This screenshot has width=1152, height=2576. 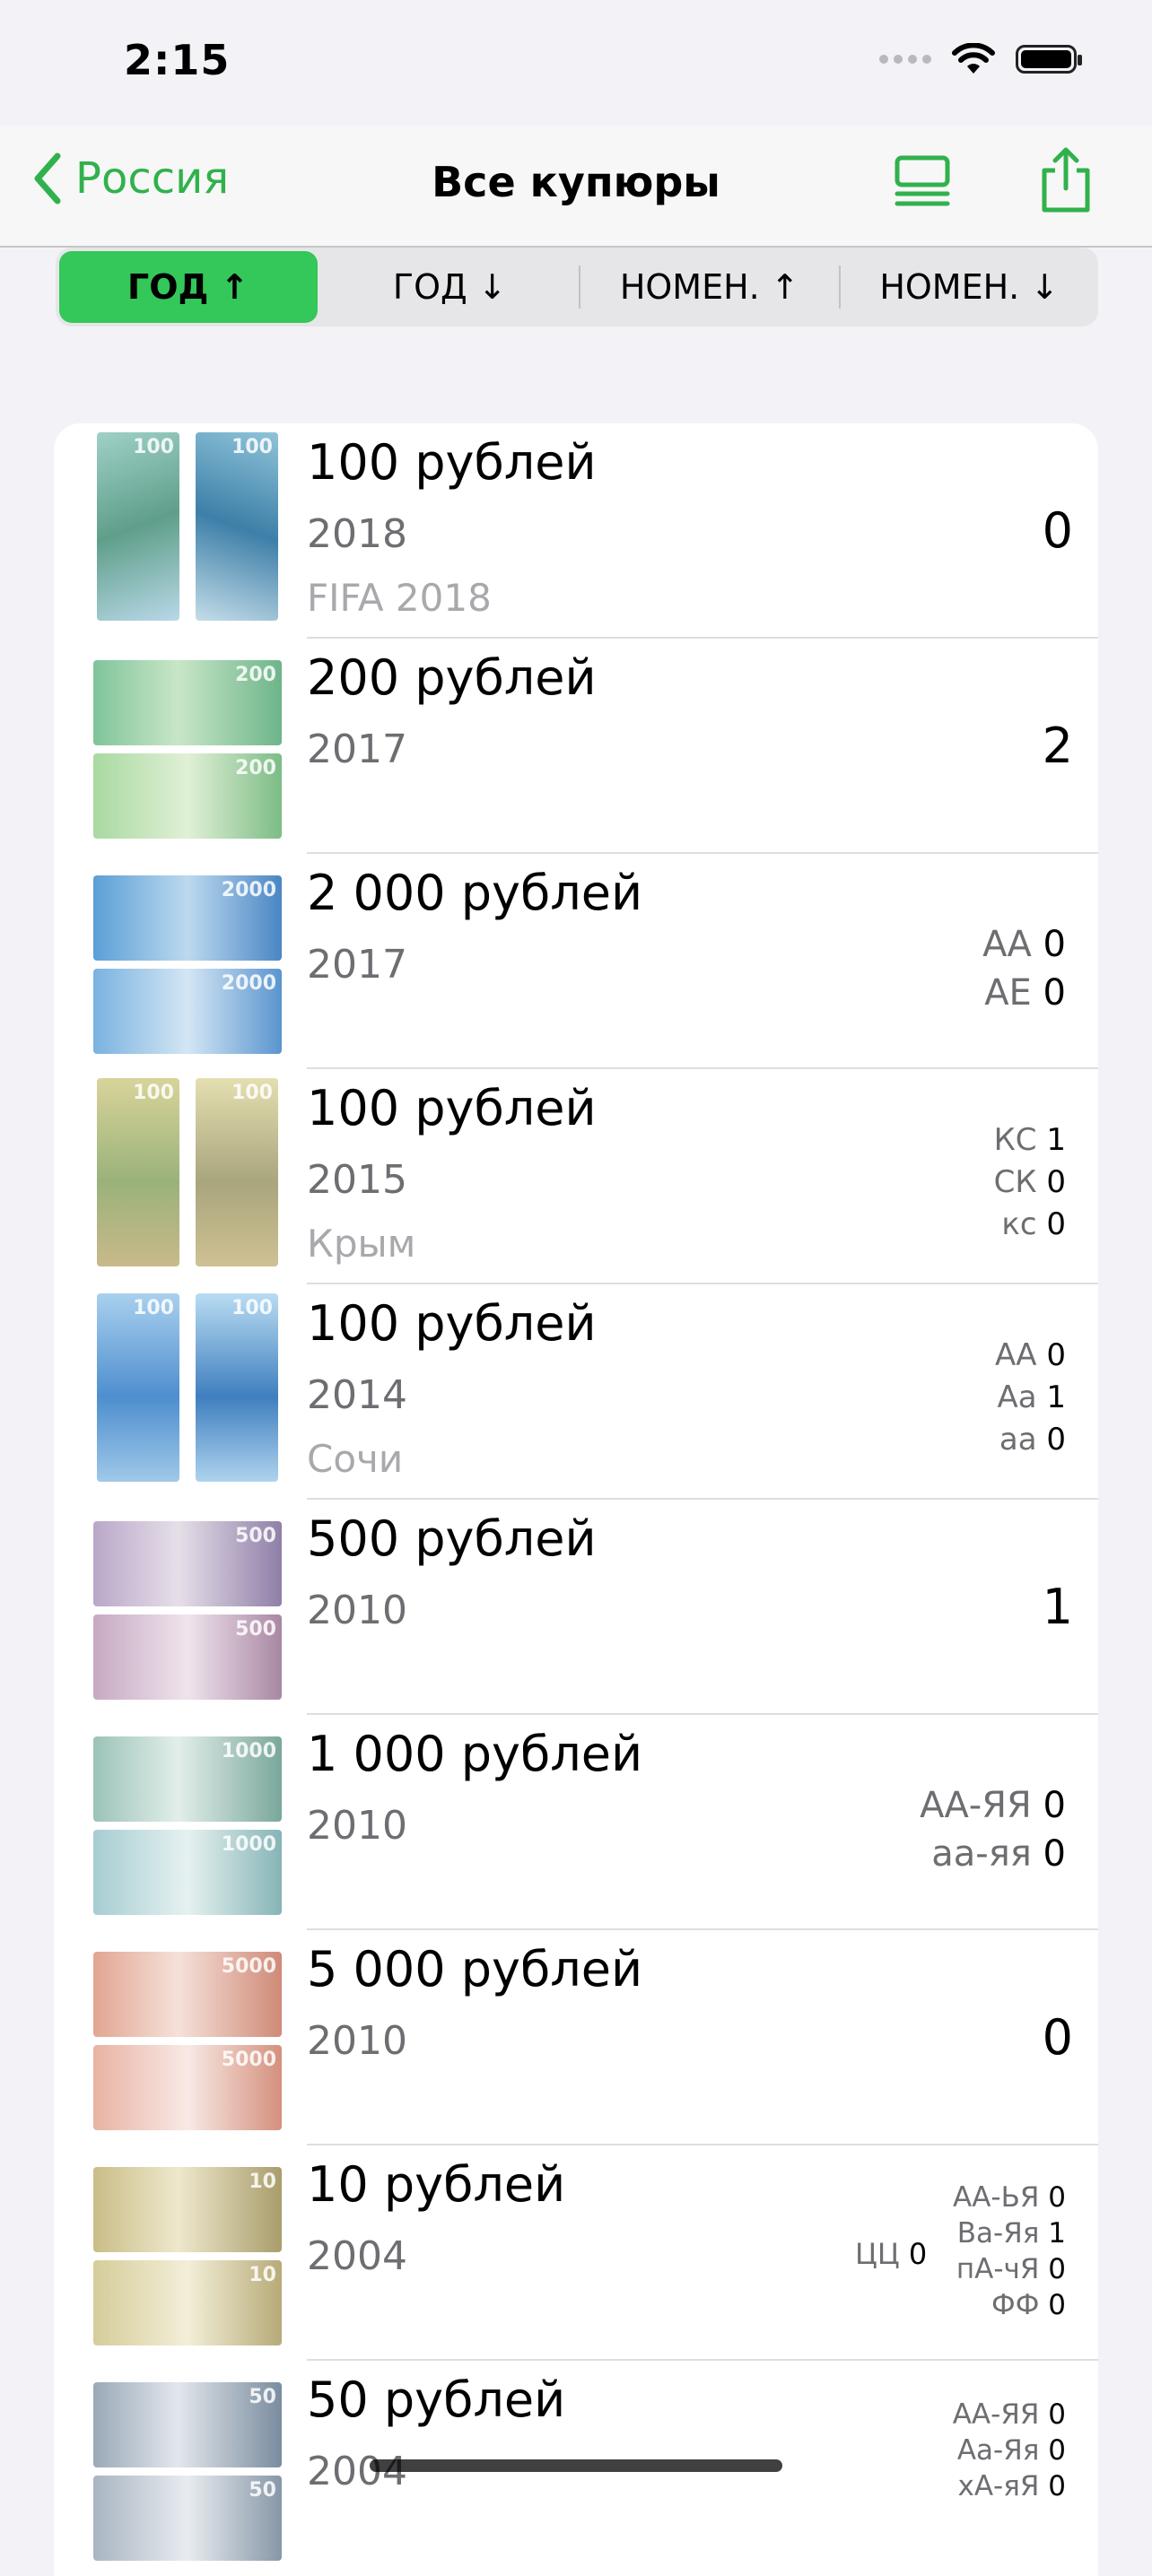 What do you see at coordinates (576, 182) in the screenshot?
I see `page-title: Все купюры` at bounding box center [576, 182].